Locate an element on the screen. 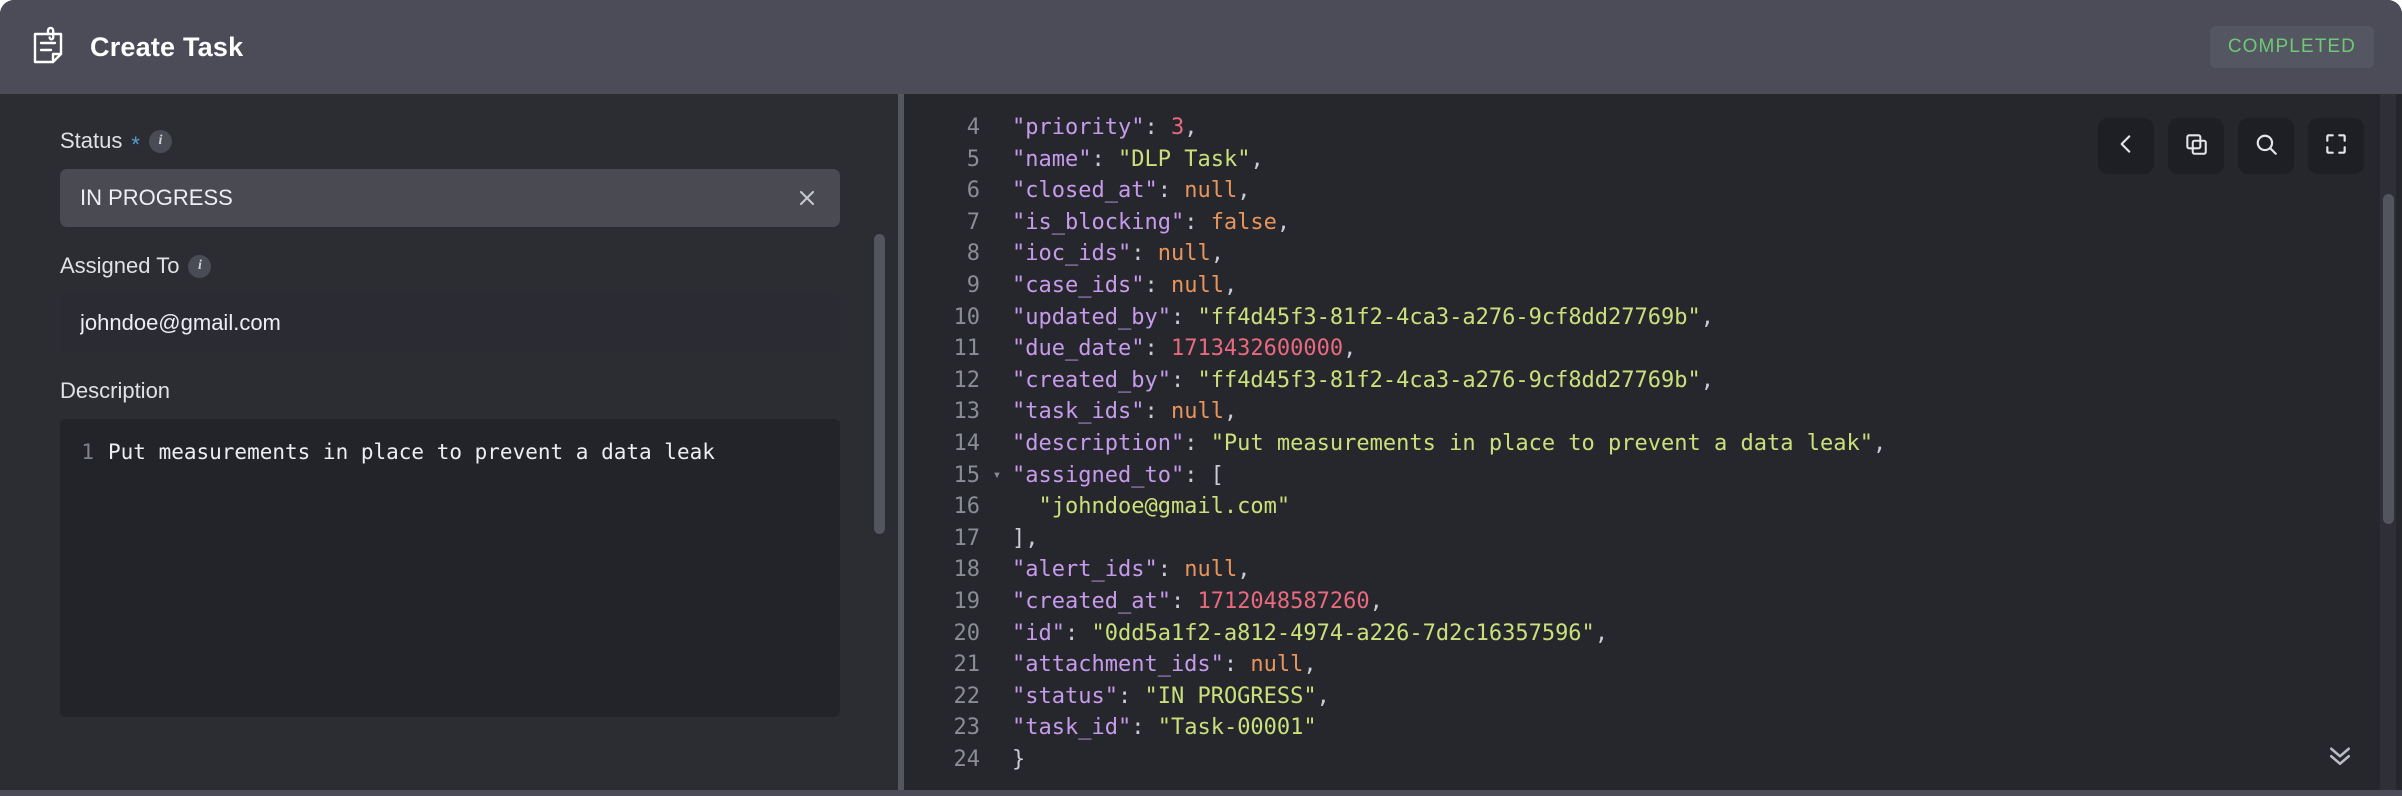  code-line: 15 ▾ "assigned_to": [ is located at coordinates (1653, 476).